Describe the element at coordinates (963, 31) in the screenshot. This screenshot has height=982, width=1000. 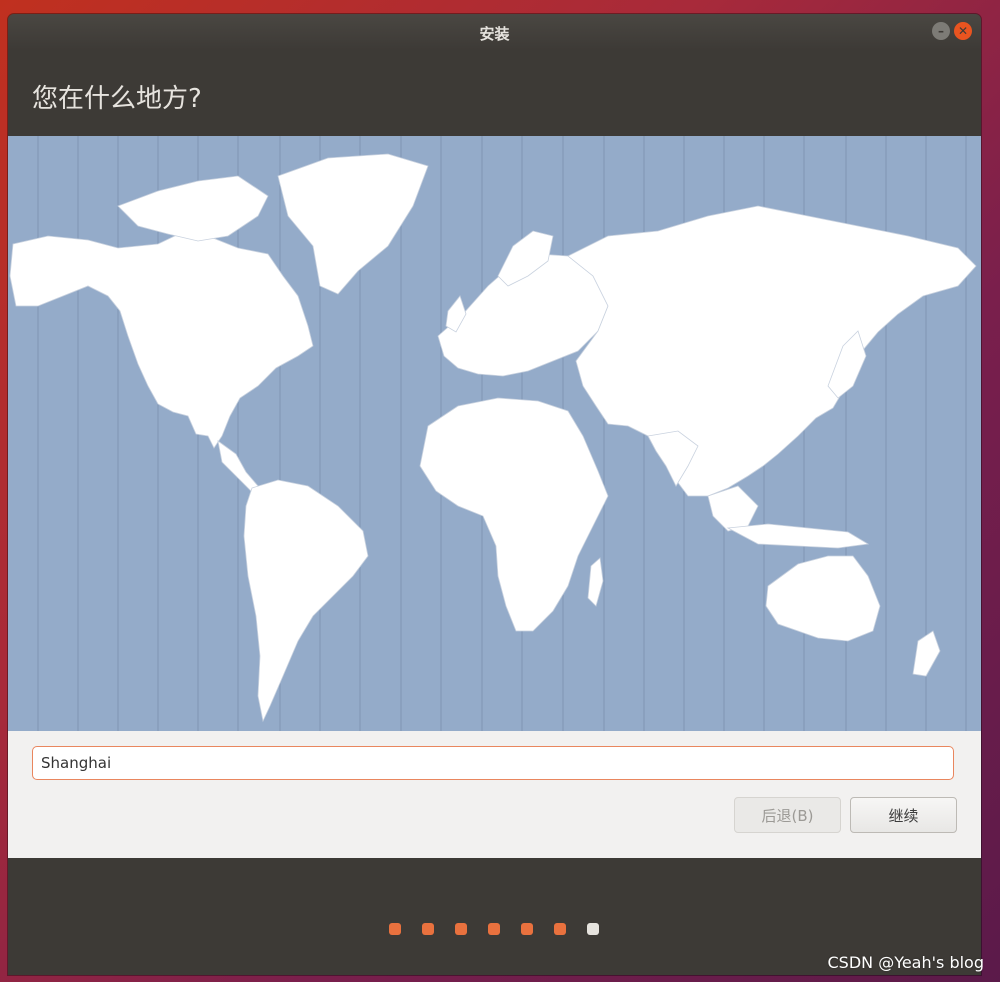
I see `close-icon: ✕` at that location.